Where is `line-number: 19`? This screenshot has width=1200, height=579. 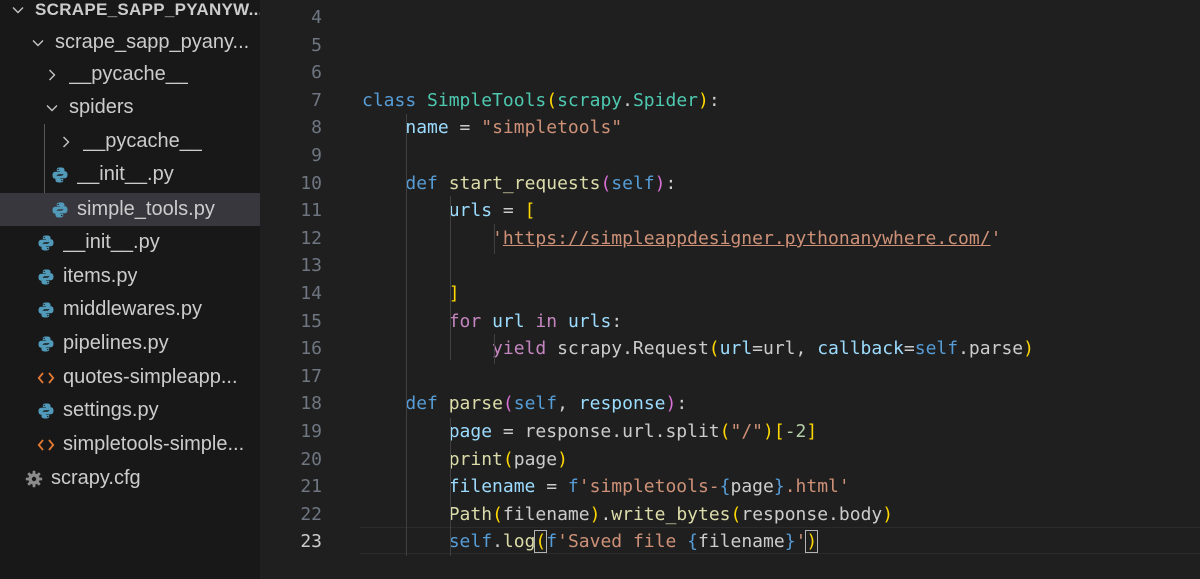 line-number: 19 is located at coordinates (311, 431).